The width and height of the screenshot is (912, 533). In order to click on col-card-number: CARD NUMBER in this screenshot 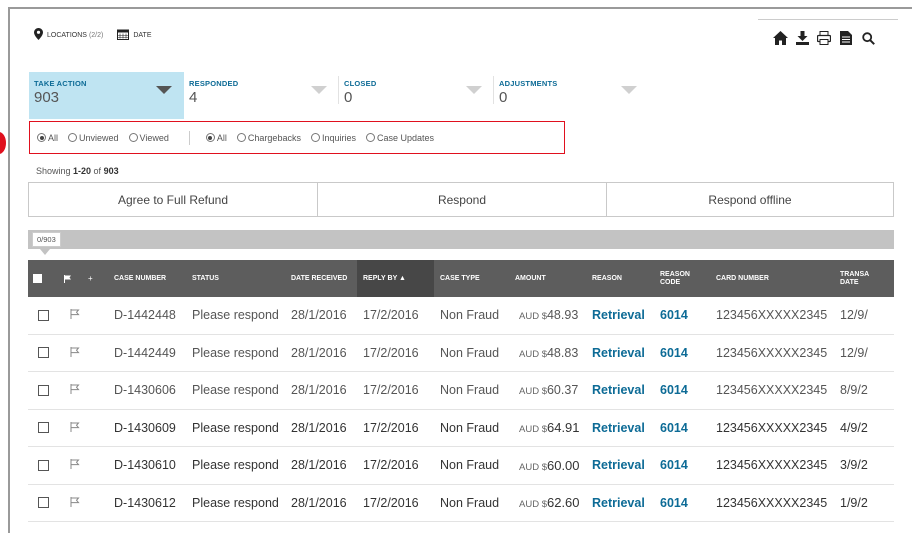, I will do `click(772, 279)`.